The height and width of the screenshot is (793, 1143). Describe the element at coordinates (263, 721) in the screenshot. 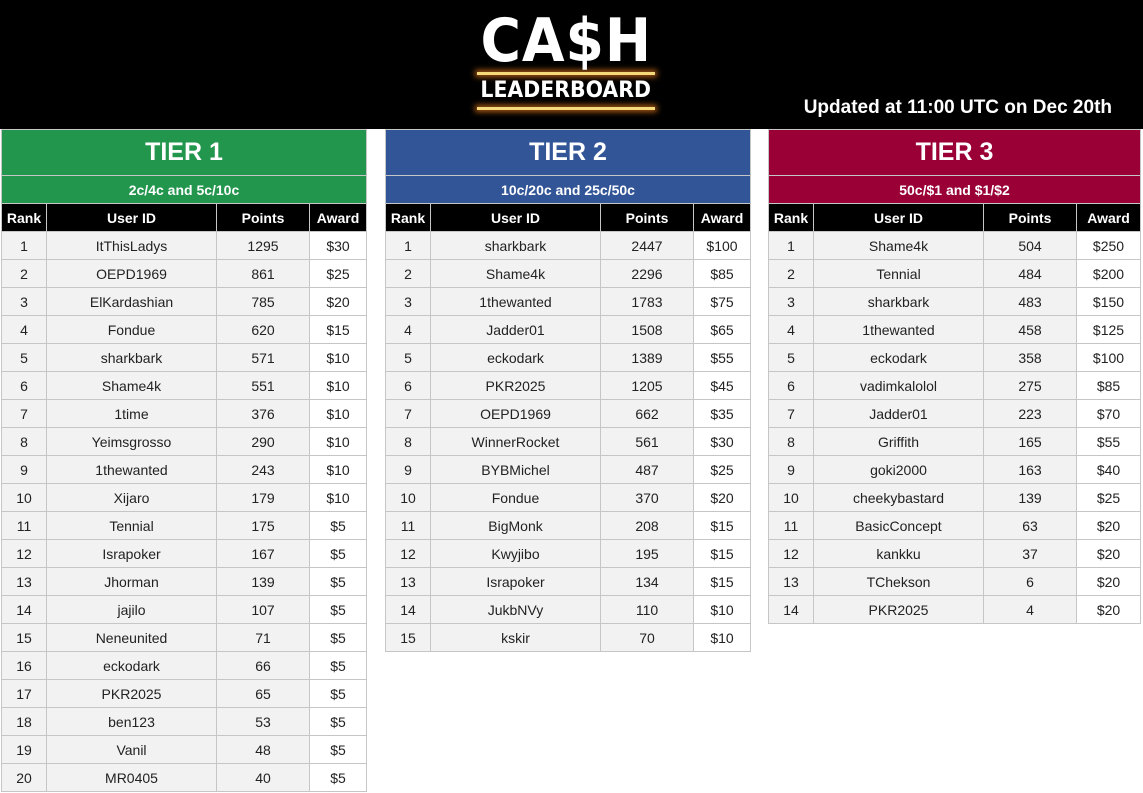

I see `points-cell: 53` at that location.